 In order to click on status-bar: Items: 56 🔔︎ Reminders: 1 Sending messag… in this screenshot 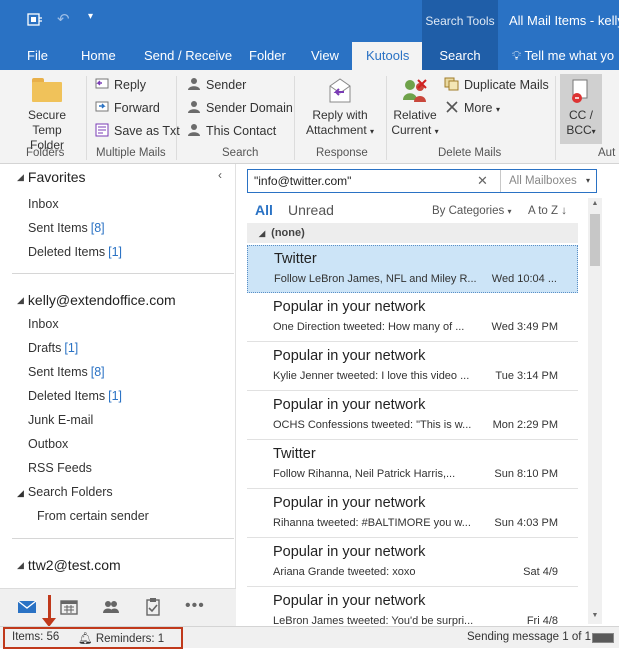, I will do `click(309, 637)`.